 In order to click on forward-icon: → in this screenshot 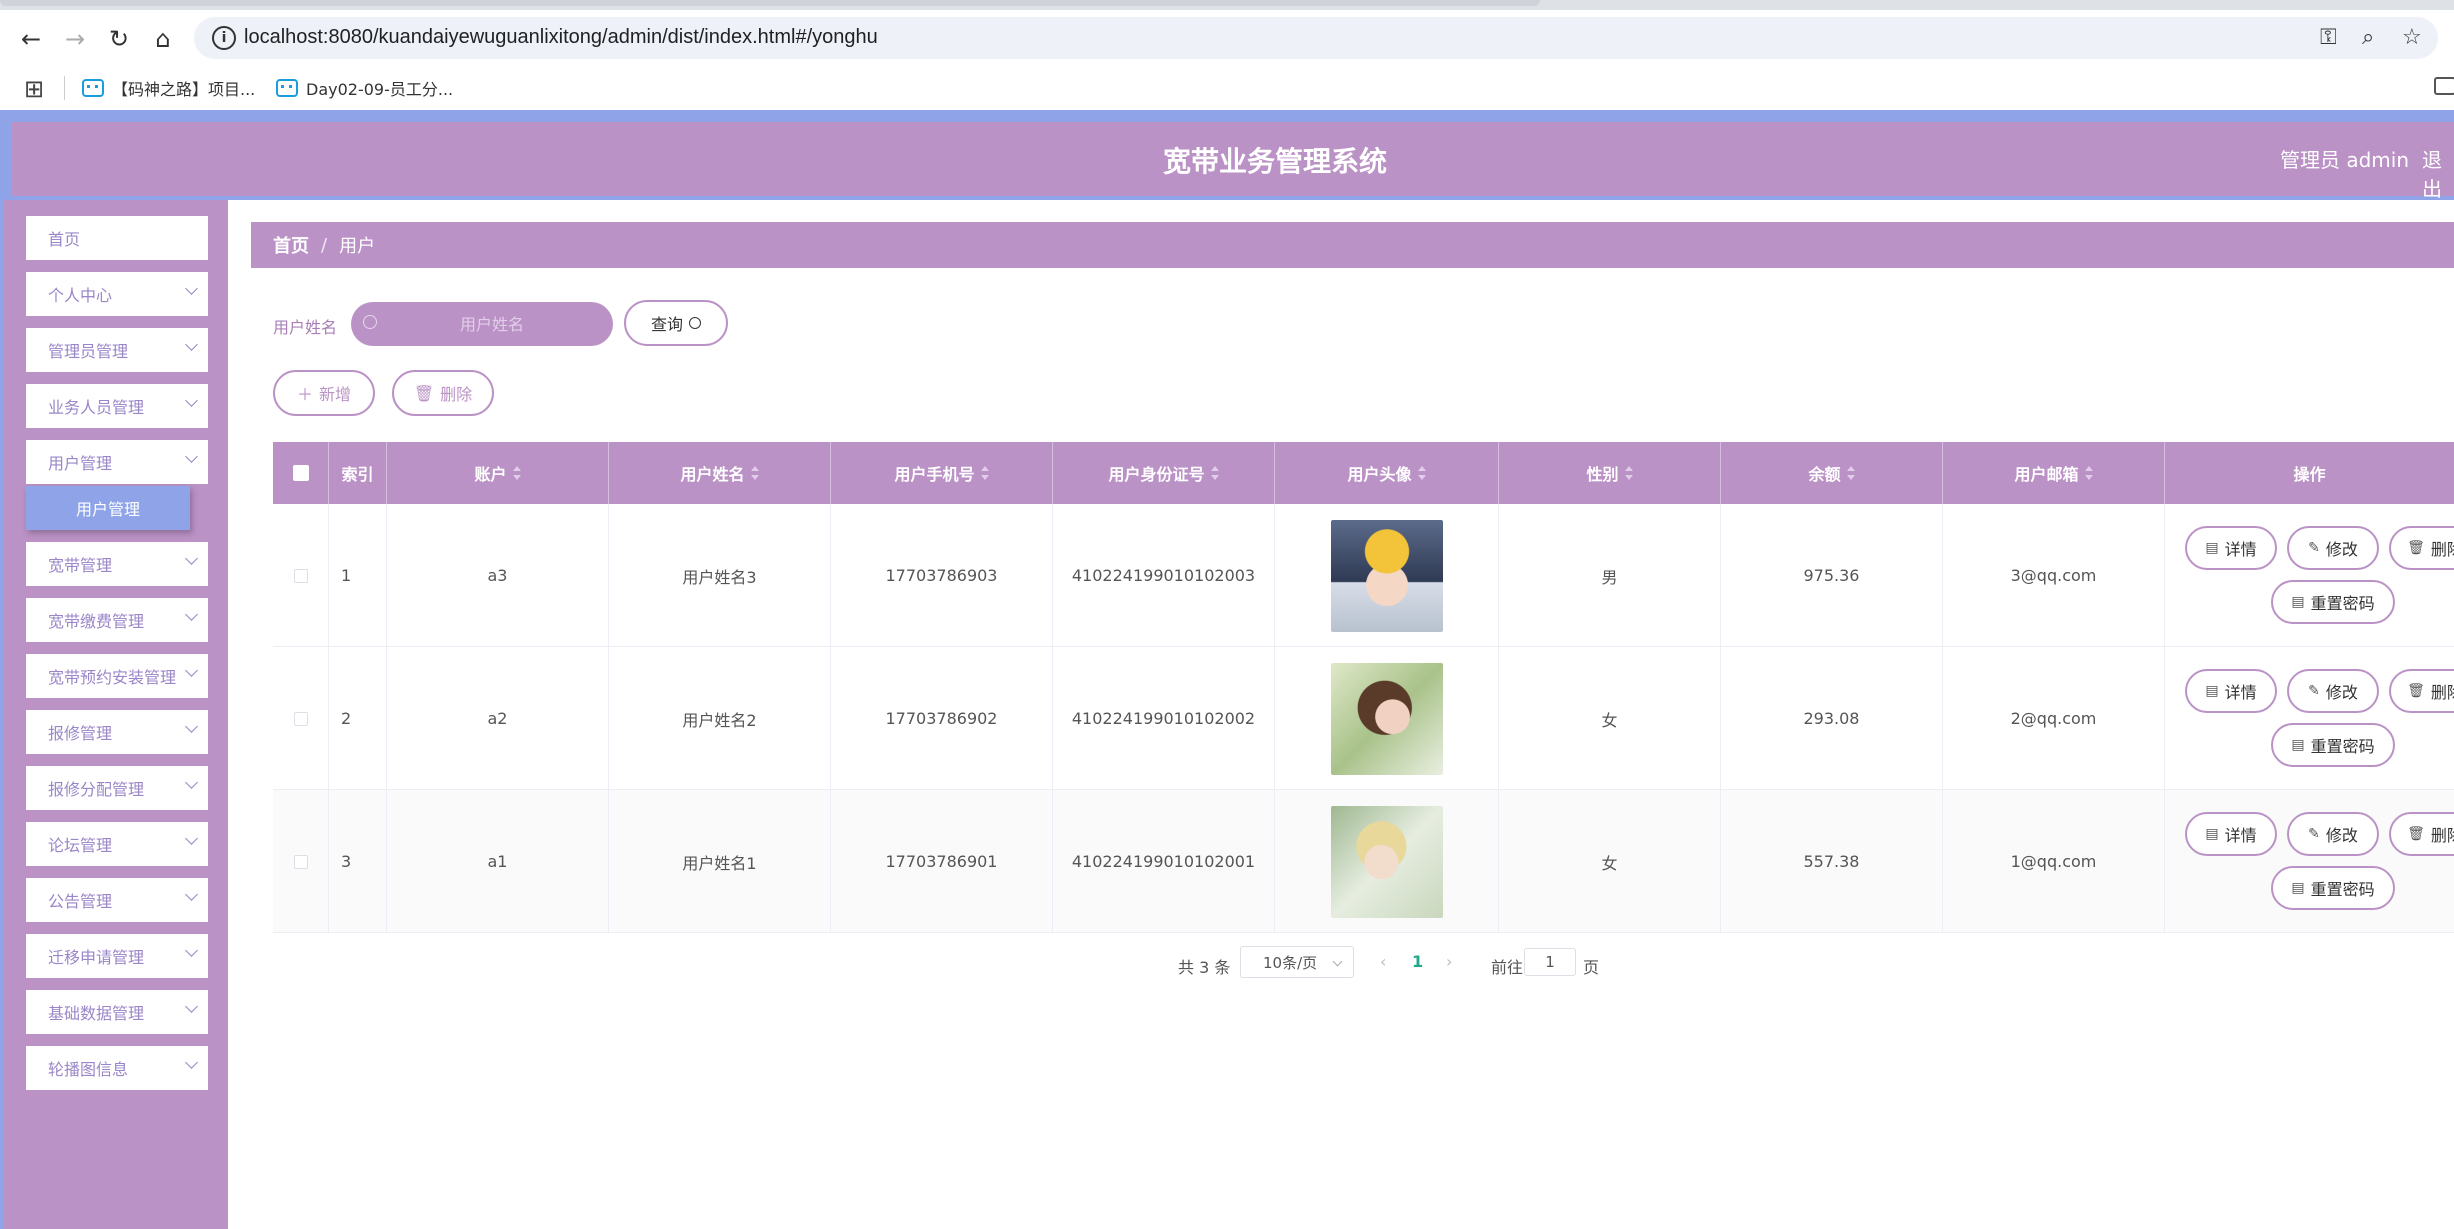, I will do `click(75, 39)`.